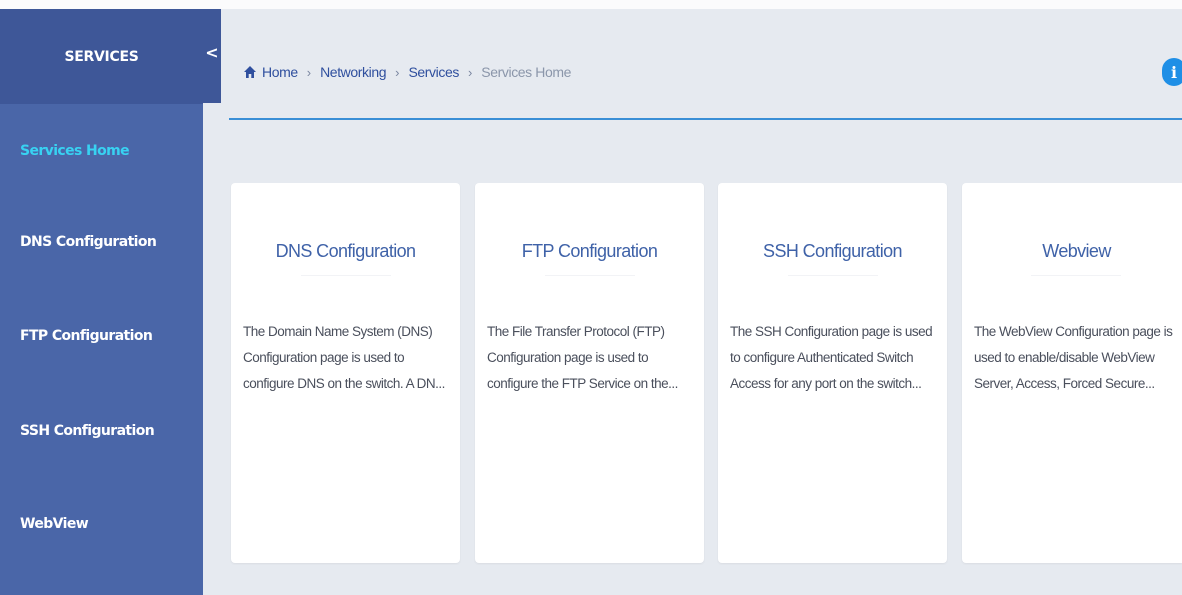  What do you see at coordinates (280, 72) in the screenshot?
I see `breadcrumb-home-link: Home` at bounding box center [280, 72].